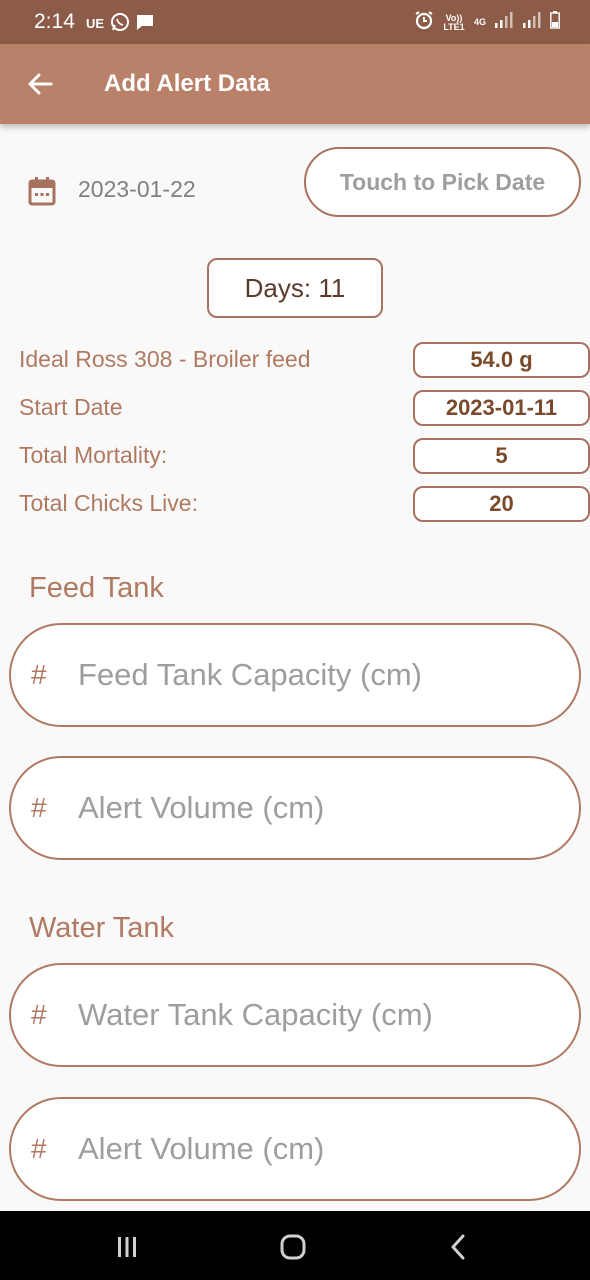 This screenshot has height=1280, width=590. I want to click on water-alert-volume-field: #, so click(295, 1149).